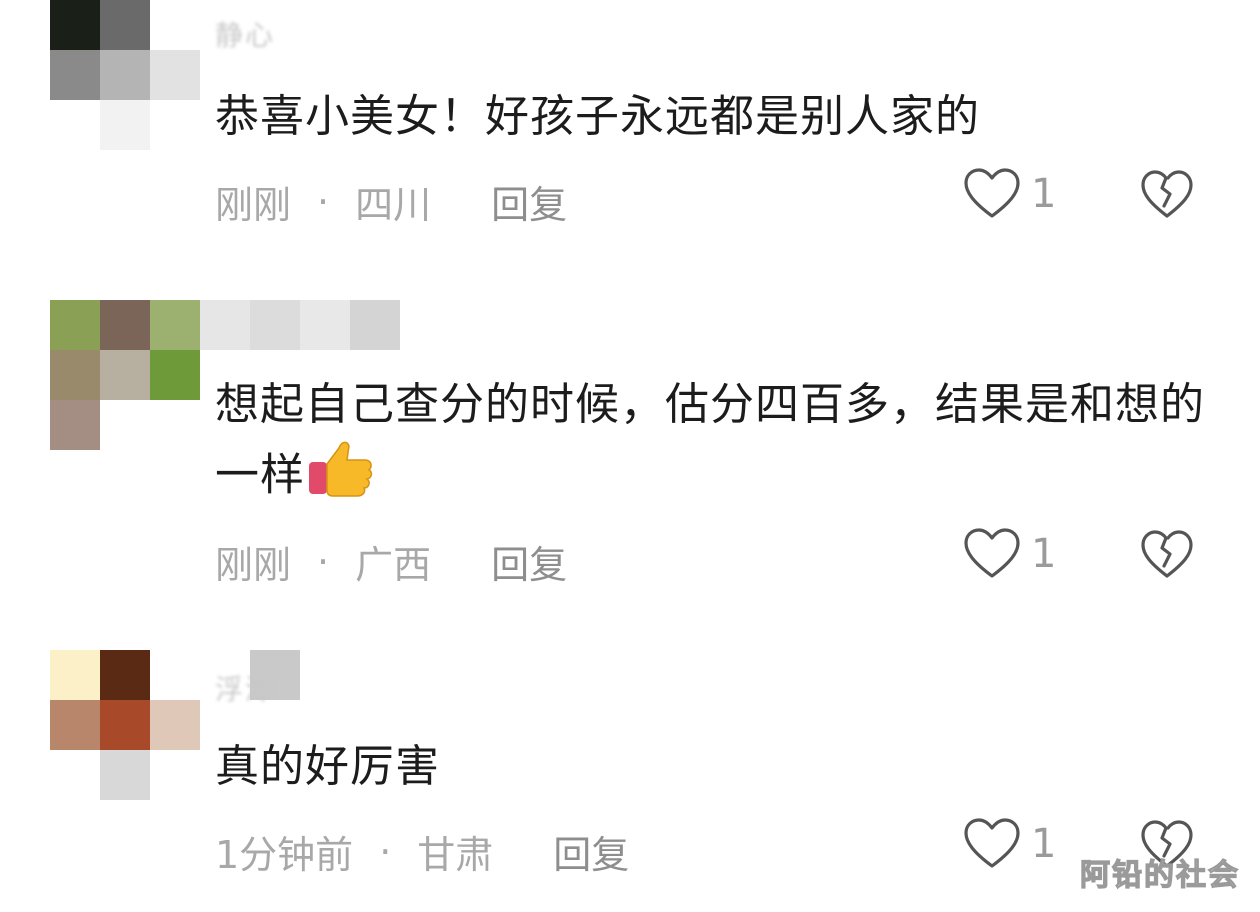 The image size is (1260, 912). Describe the element at coordinates (245, 34) in the screenshot. I see `username: 静心` at that location.